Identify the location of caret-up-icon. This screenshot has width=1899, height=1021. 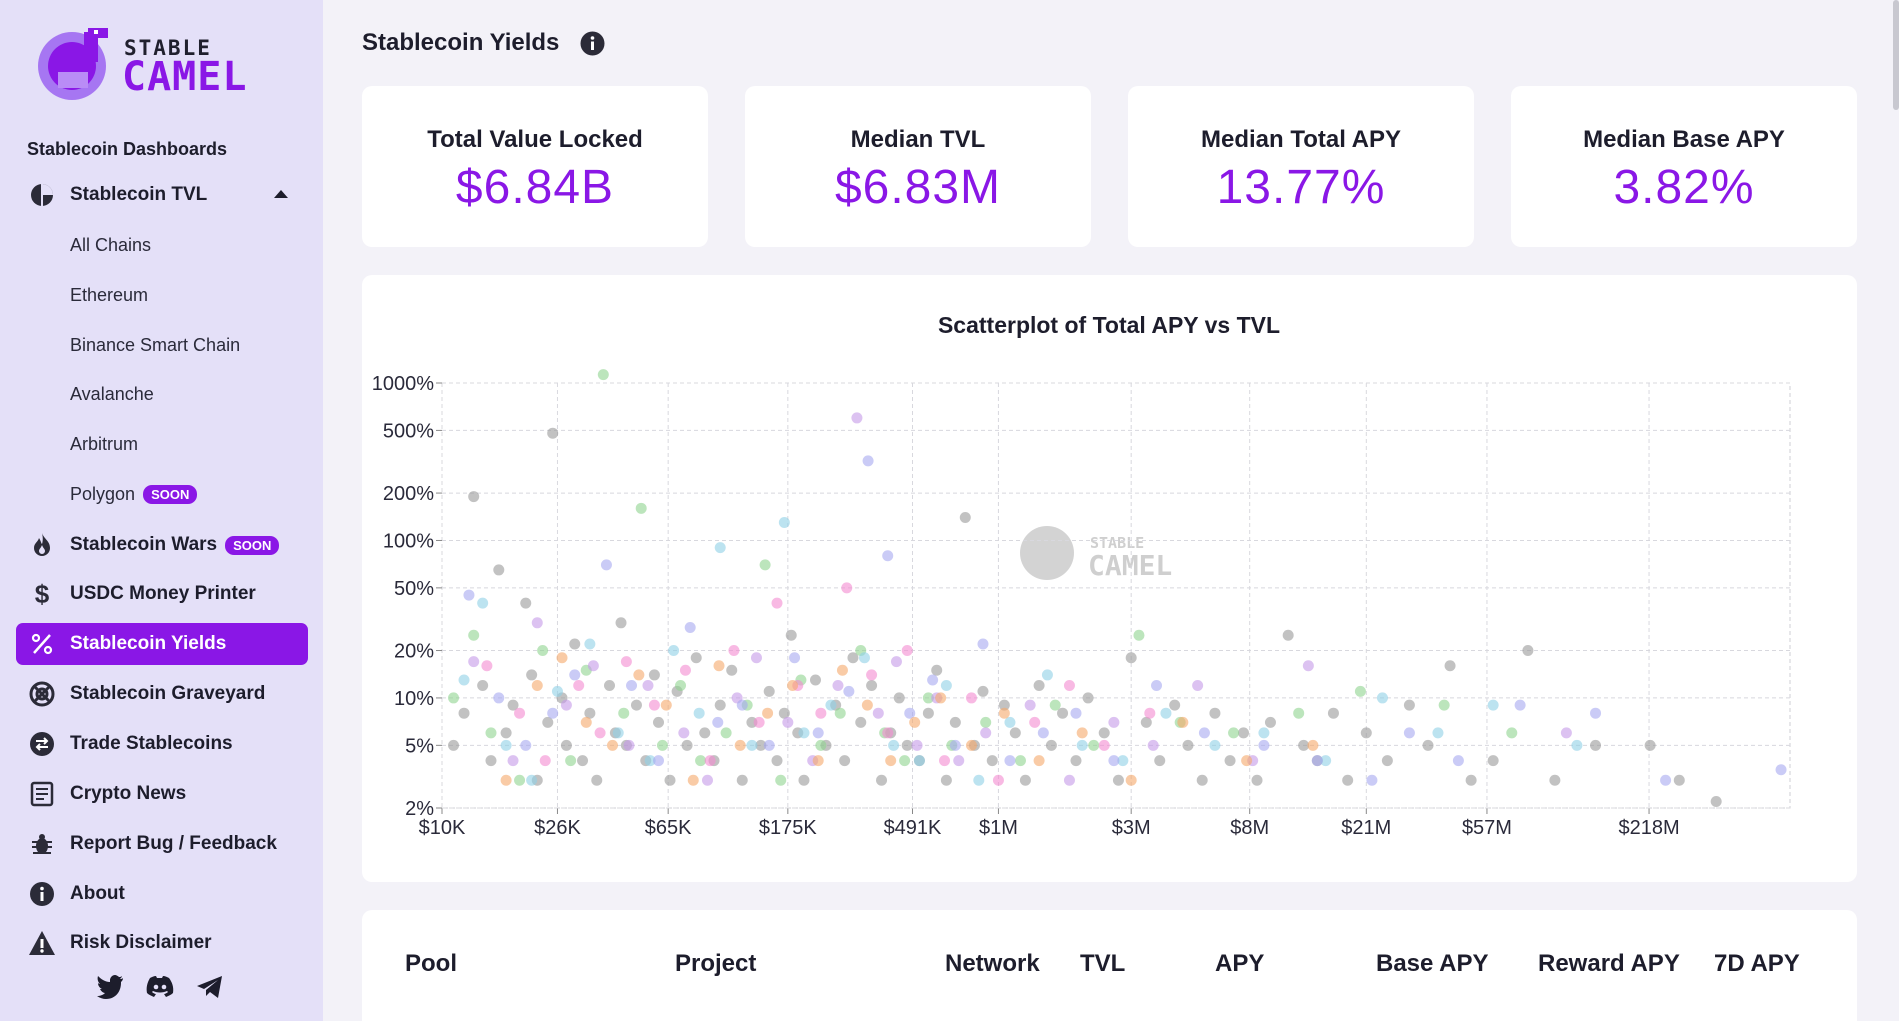
(281, 194).